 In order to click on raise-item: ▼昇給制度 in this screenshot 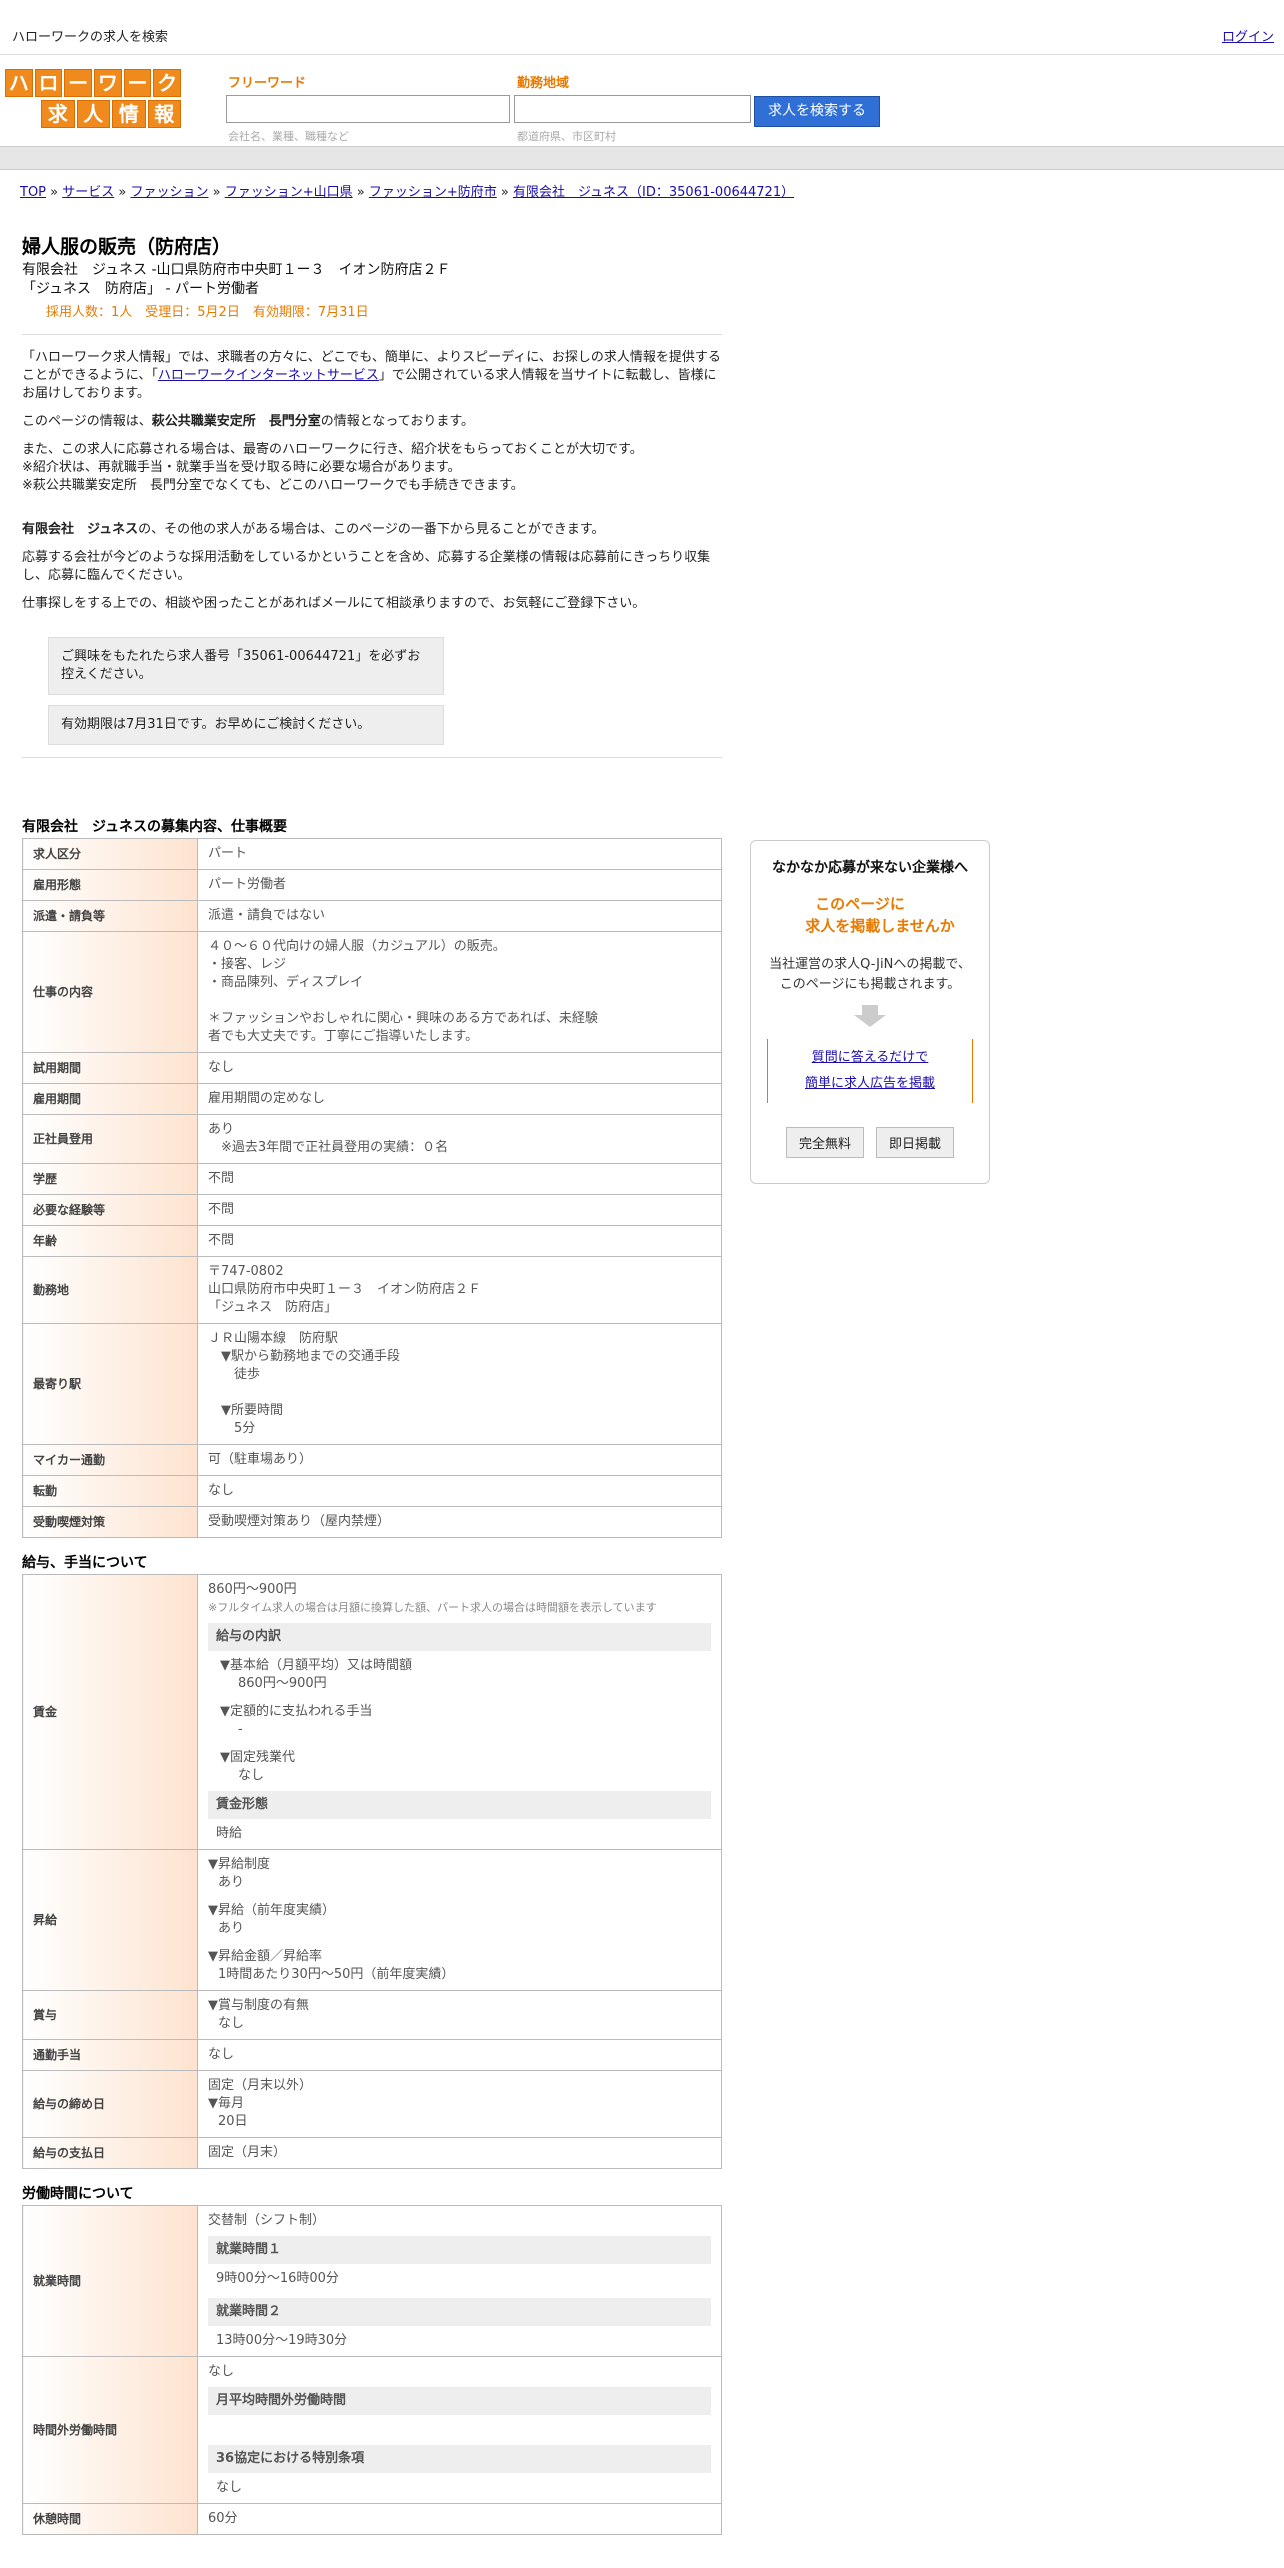, I will do `click(239, 1864)`.